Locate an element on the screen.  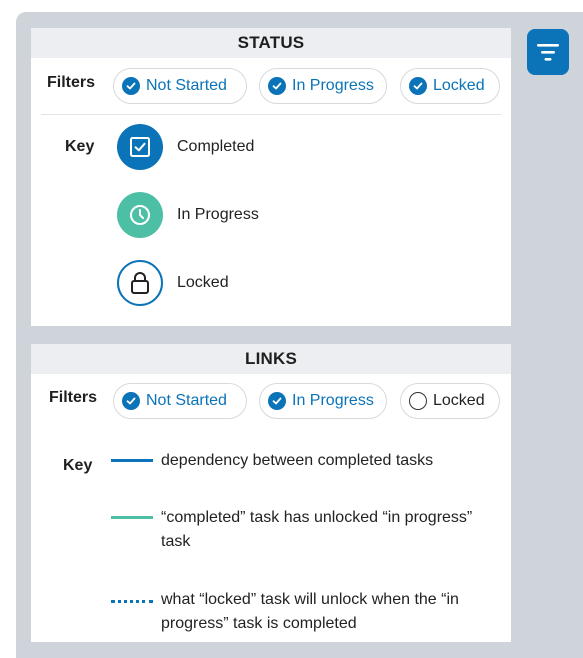
lock-icon is located at coordinates (140, 283).